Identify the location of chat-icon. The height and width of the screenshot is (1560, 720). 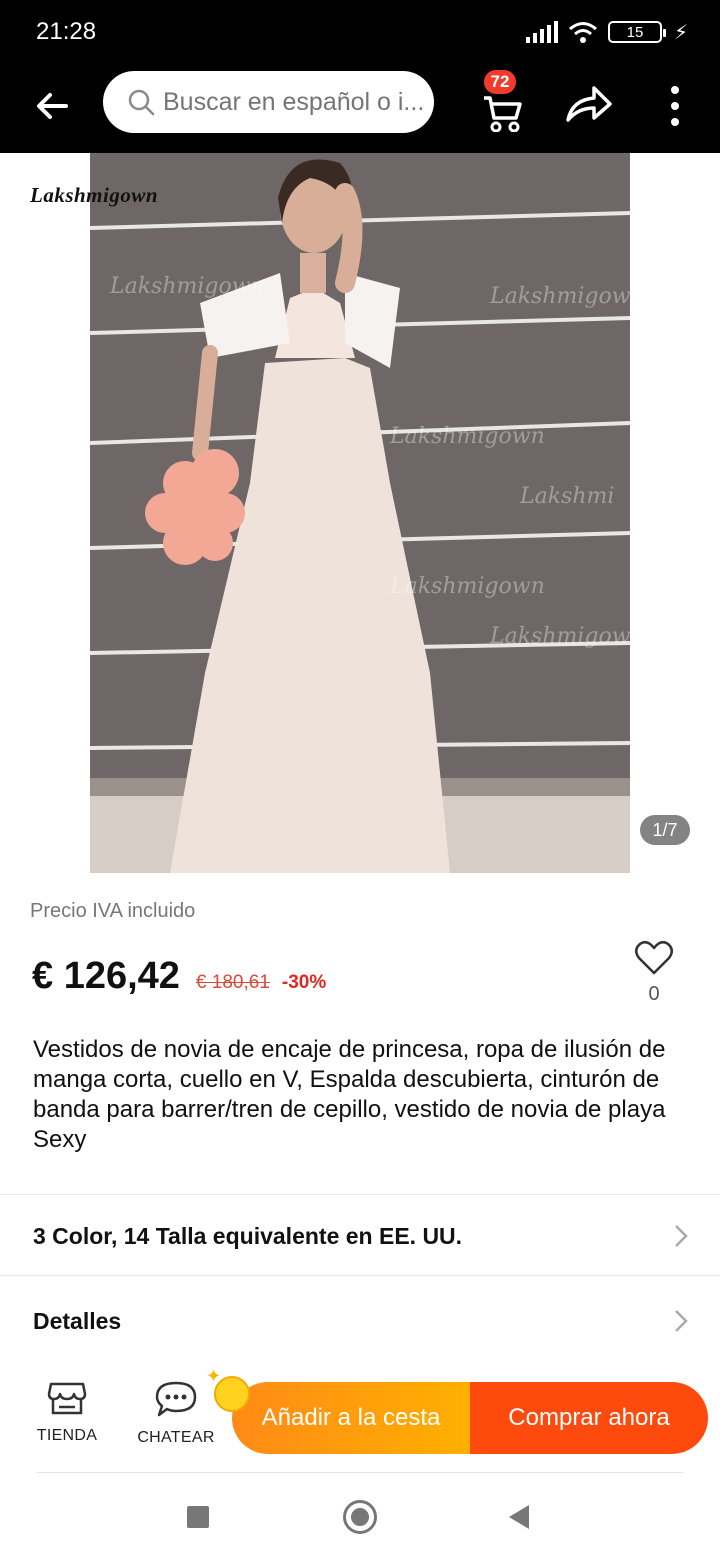
(176, 1399).